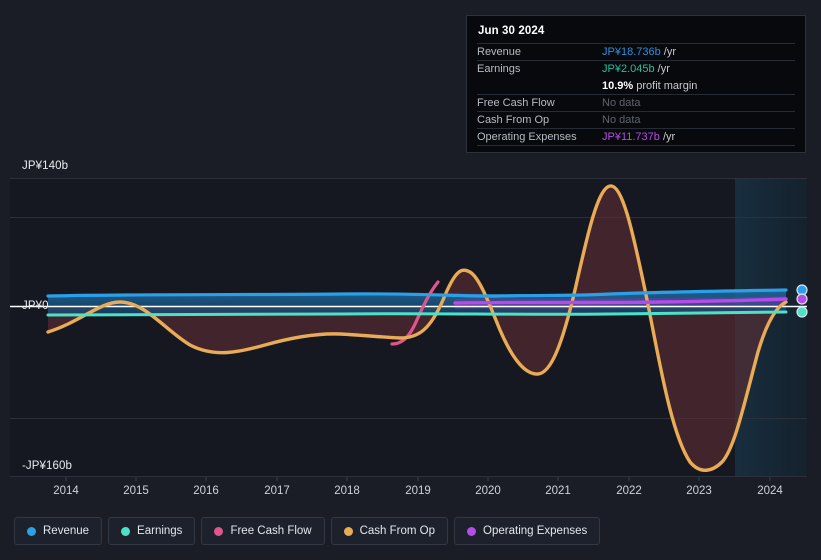 The image size is (821, 560). I want to click on legend-label-operating-expenses: Operating Expenses, so click(535, 531).